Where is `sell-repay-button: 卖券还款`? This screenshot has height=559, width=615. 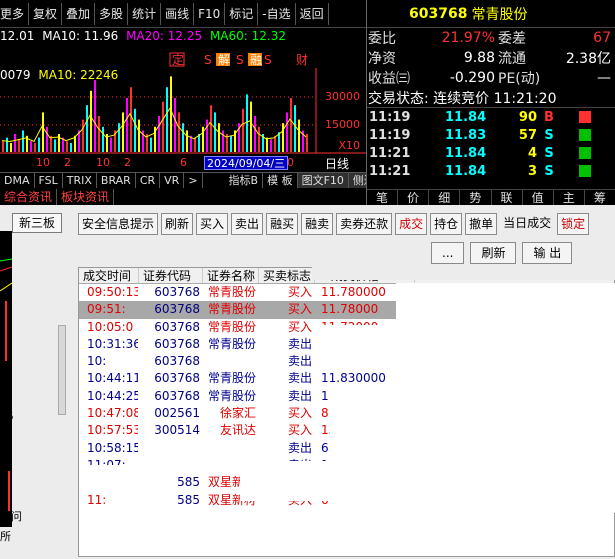 sell-repay-button: 卖券还款 is located at coordinates (364, 224).